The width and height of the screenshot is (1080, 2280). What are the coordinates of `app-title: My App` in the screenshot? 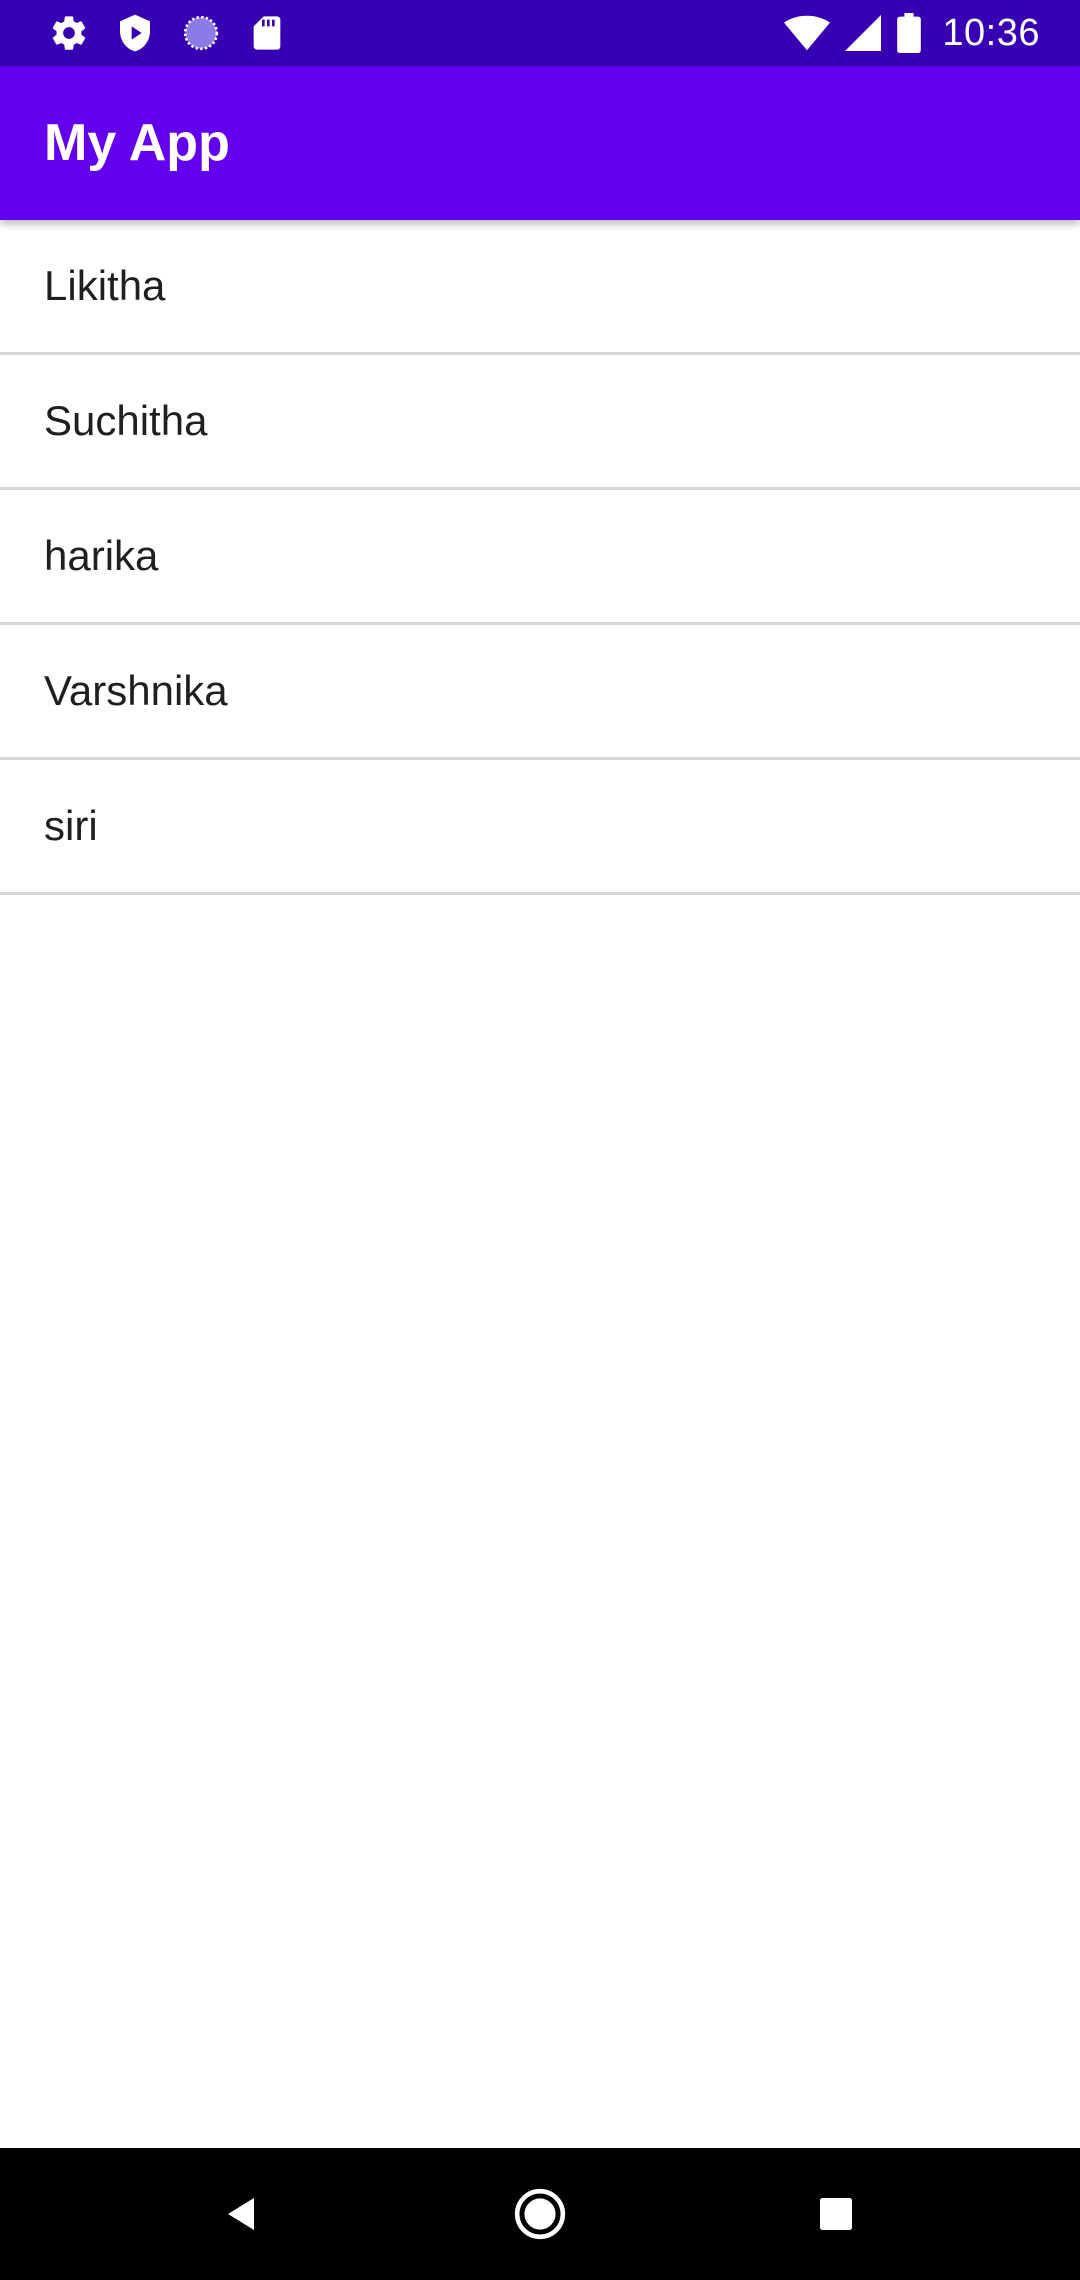 It's located at (137, 143).